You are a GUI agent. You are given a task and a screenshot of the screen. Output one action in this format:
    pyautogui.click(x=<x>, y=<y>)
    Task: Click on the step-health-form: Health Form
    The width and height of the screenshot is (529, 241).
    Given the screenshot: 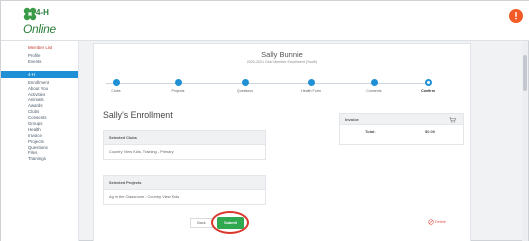 What is the action you would take?
    pyautogui.click(x=311, y=86)
    